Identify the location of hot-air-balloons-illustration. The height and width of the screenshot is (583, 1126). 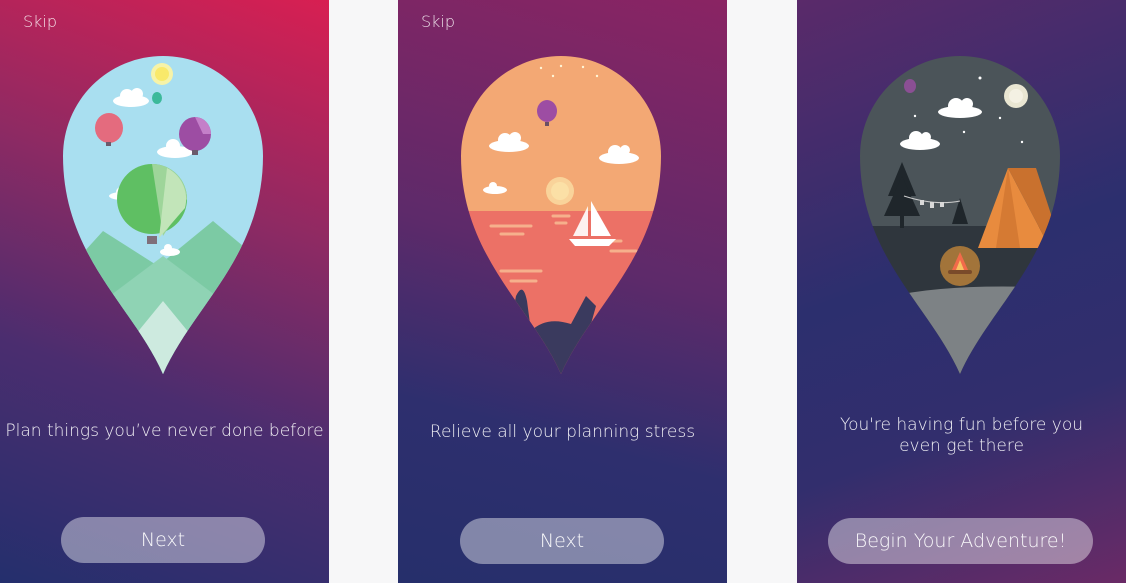
(163, 215).